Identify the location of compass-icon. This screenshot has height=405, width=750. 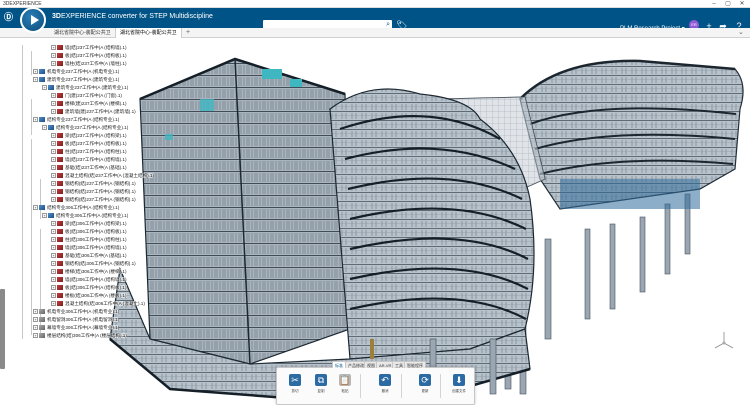
(33, 20).